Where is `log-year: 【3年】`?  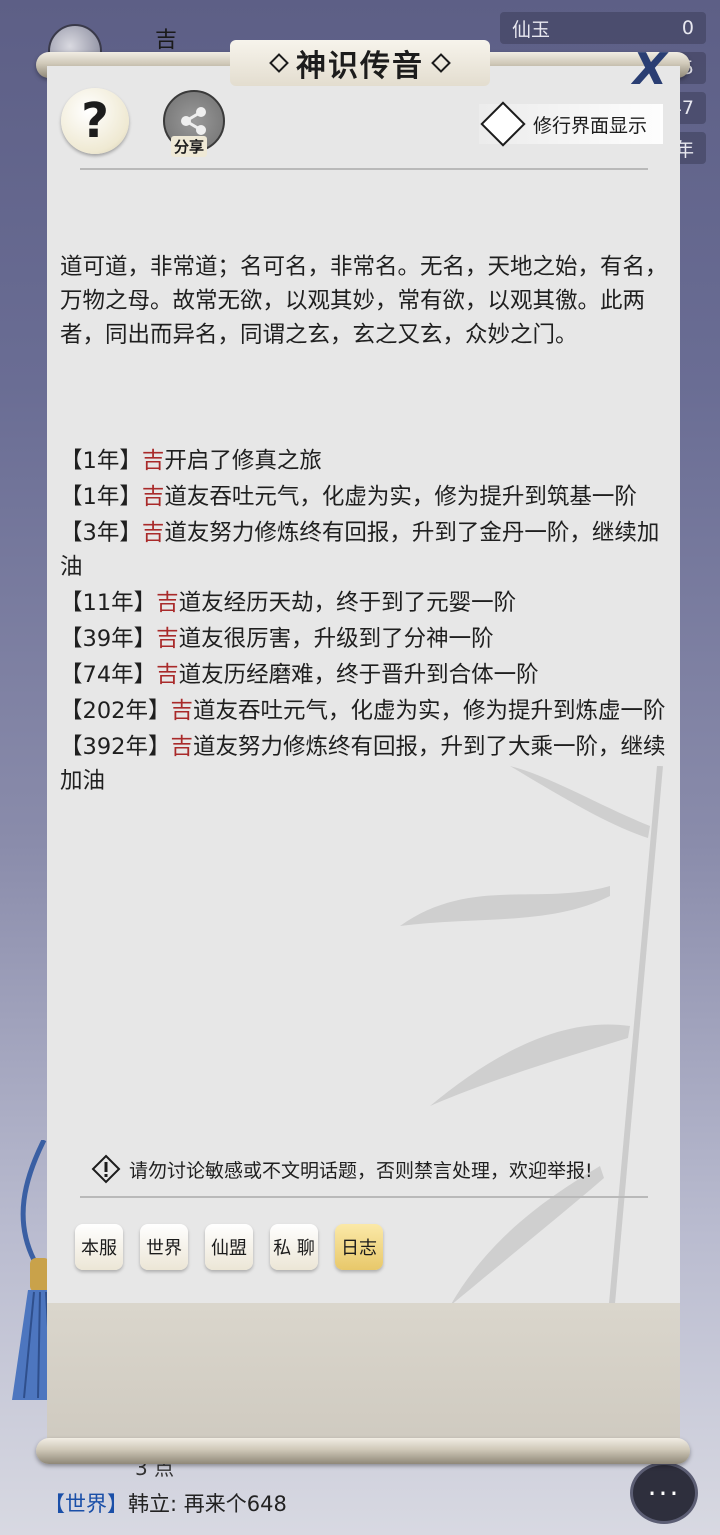 log-year: 【3年】 is located at coordinates (101, 533).